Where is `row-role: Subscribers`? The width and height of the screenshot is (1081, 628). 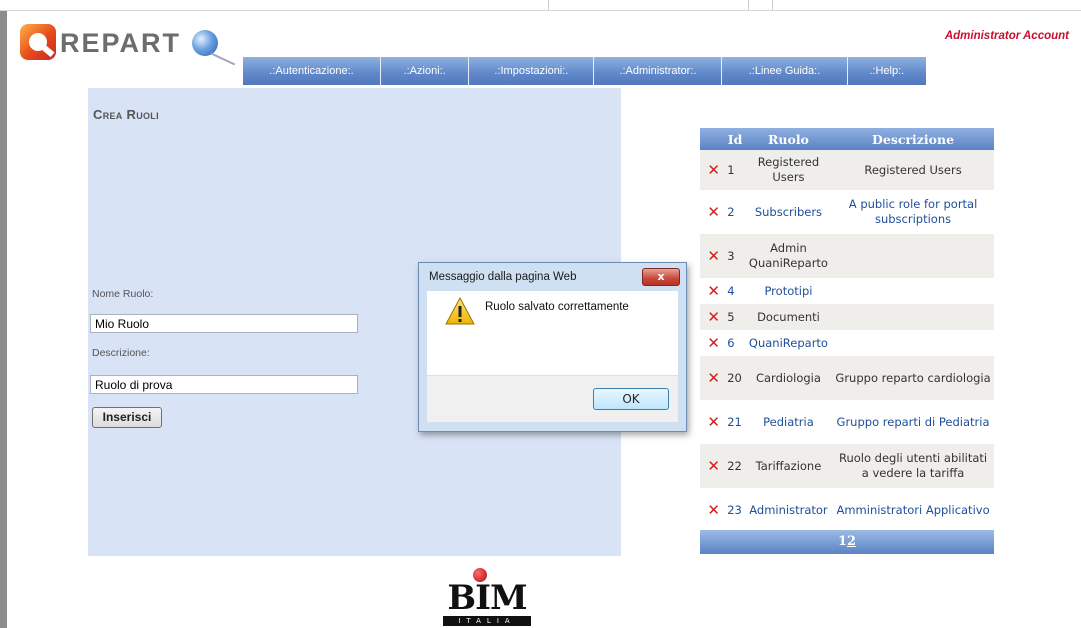 row-role: Subscribers is located at coordinates (788, 212).